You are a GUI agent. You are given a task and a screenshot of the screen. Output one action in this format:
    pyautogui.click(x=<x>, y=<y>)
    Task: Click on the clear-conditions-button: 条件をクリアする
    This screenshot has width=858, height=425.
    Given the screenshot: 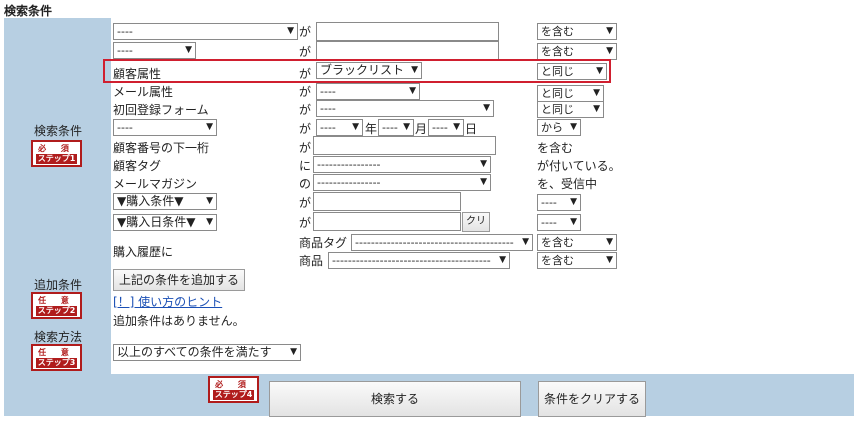 What is the action you would take?
    pyautogui.click(x=592, y=399)
    